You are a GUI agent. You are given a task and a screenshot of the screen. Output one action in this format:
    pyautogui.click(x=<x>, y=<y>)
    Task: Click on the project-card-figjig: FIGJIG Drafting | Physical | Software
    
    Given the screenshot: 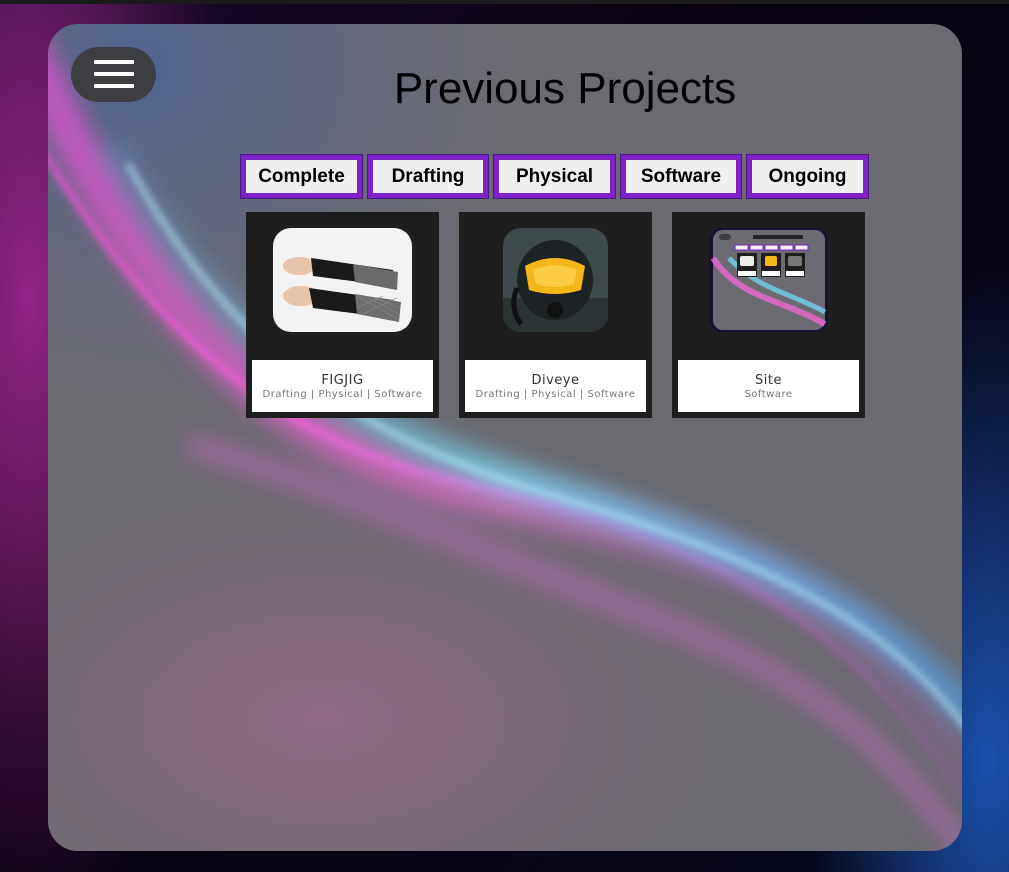 What is the action you would take?
    pyautogui.click(x=342, y=315)
    